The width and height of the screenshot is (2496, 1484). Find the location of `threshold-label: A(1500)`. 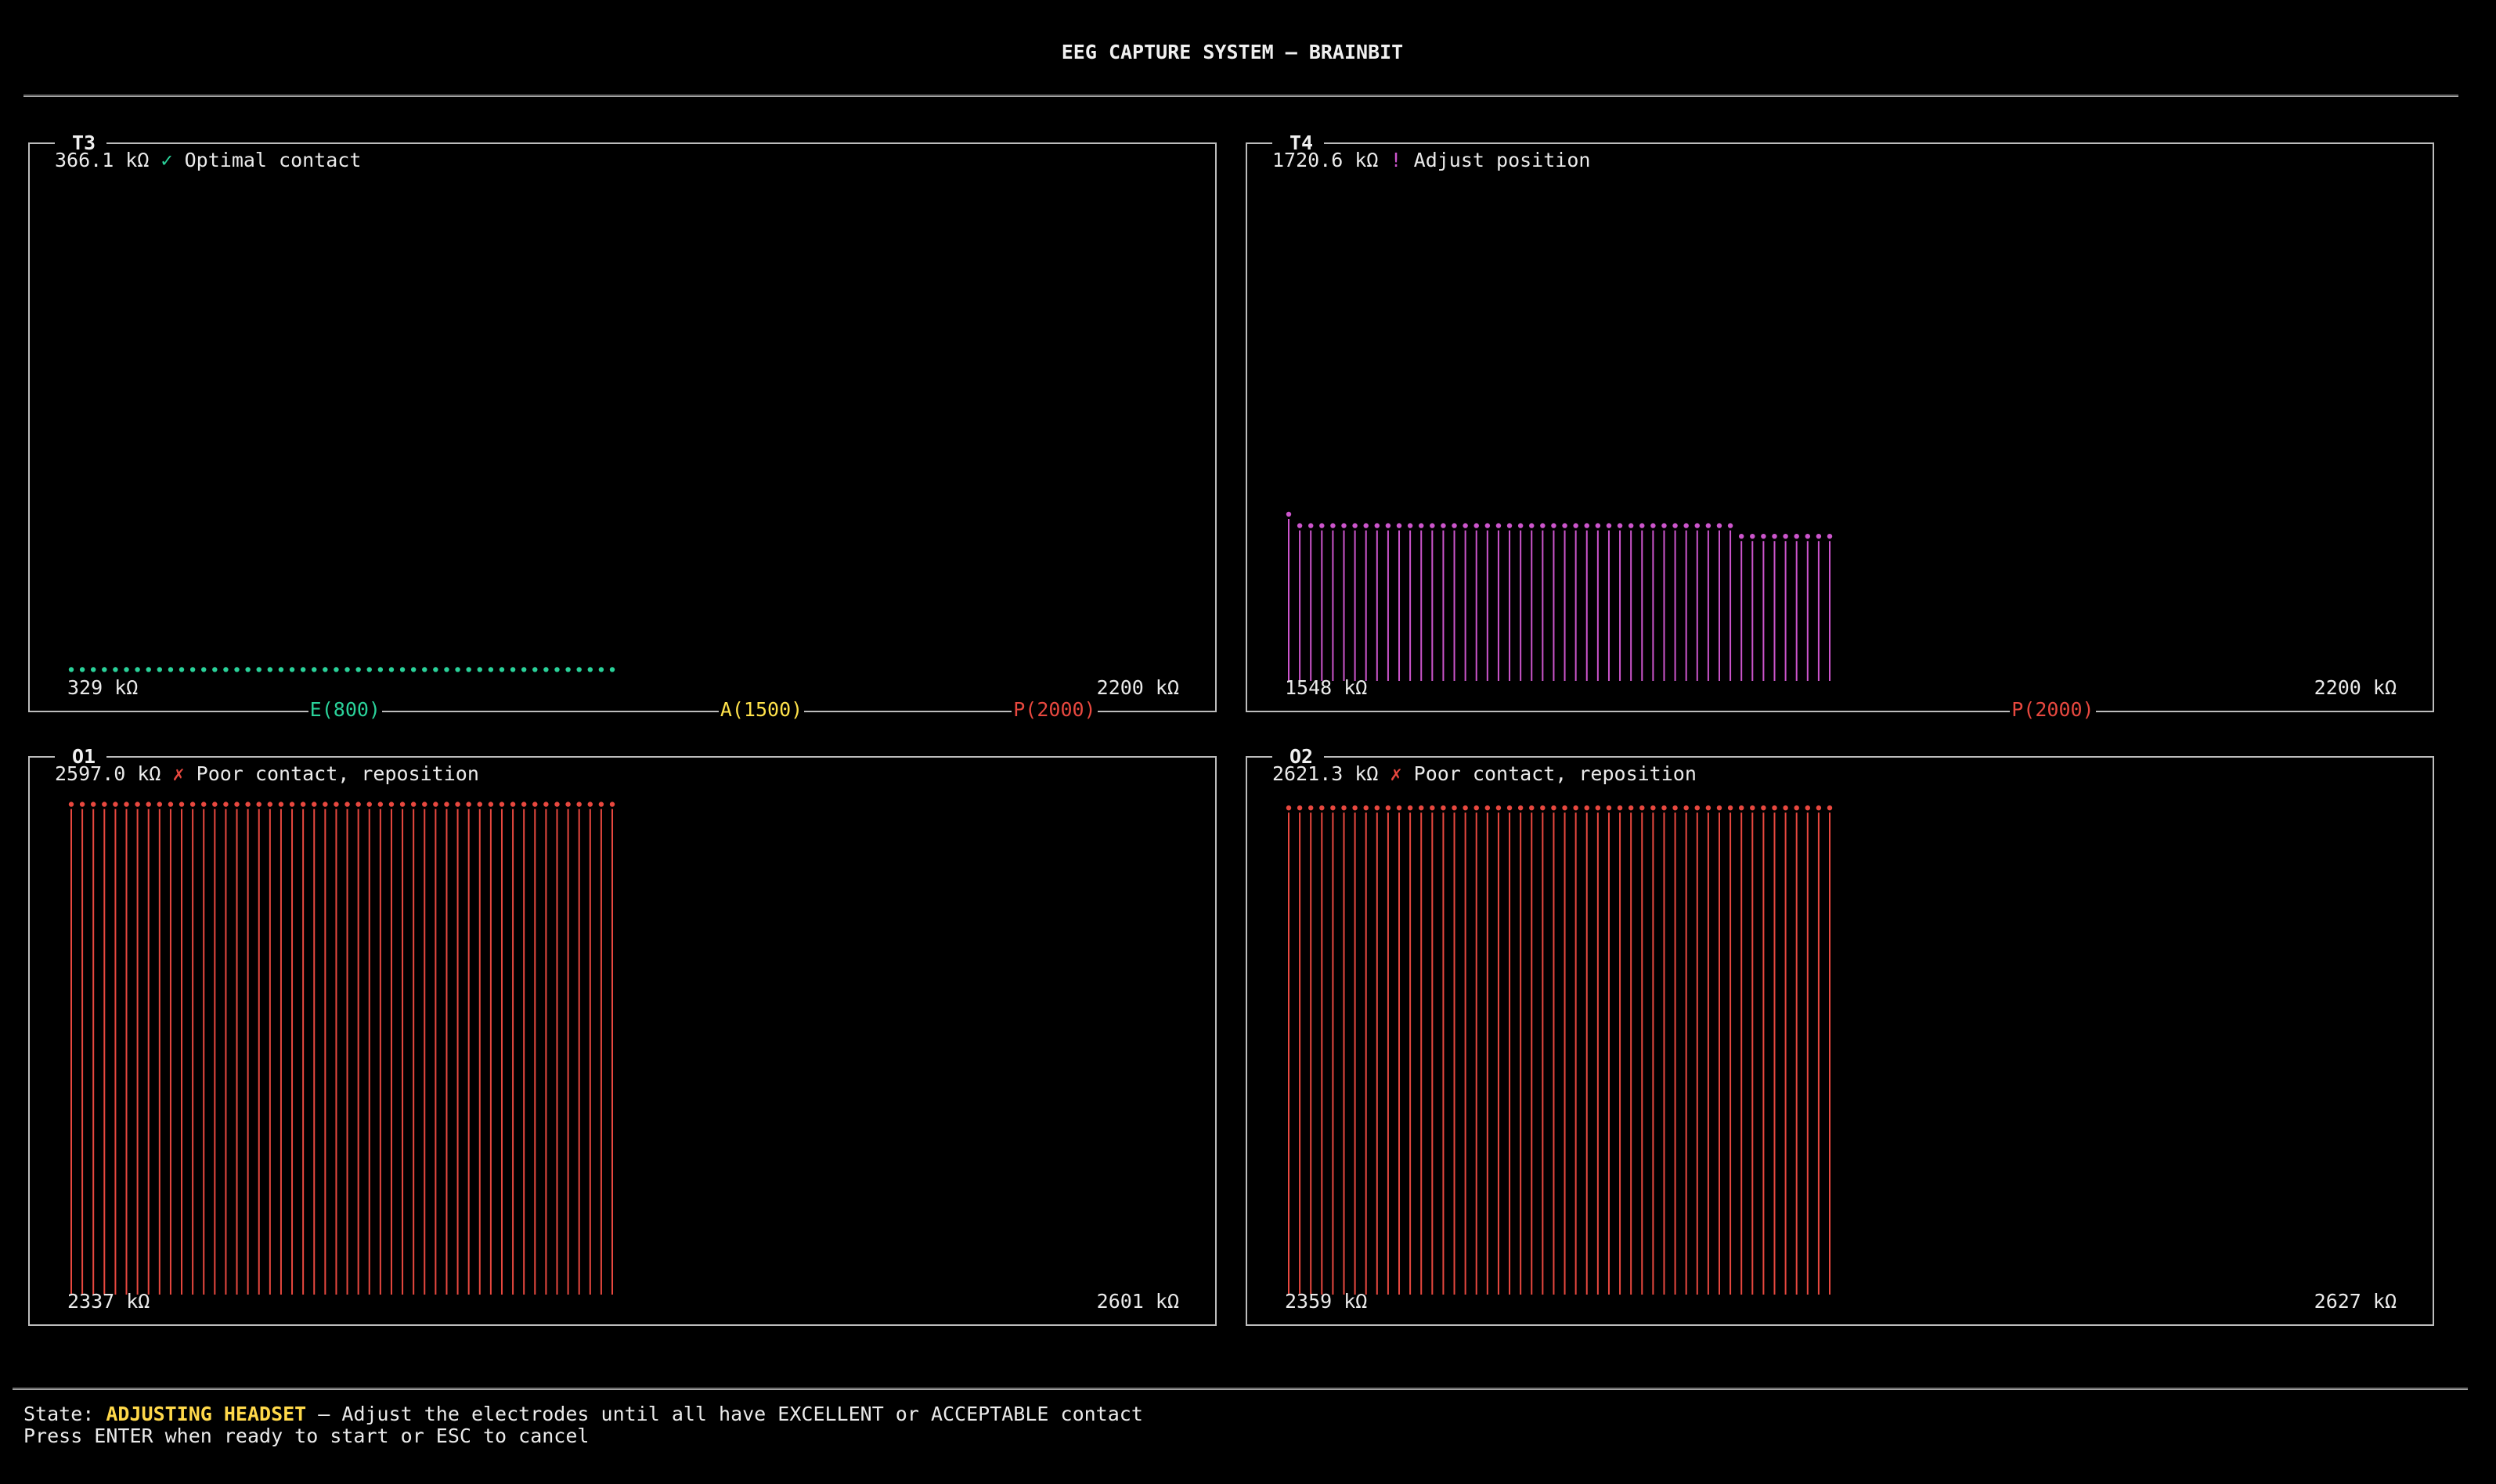

threshold-label: A(1500) is located at coordinates (761, 709).